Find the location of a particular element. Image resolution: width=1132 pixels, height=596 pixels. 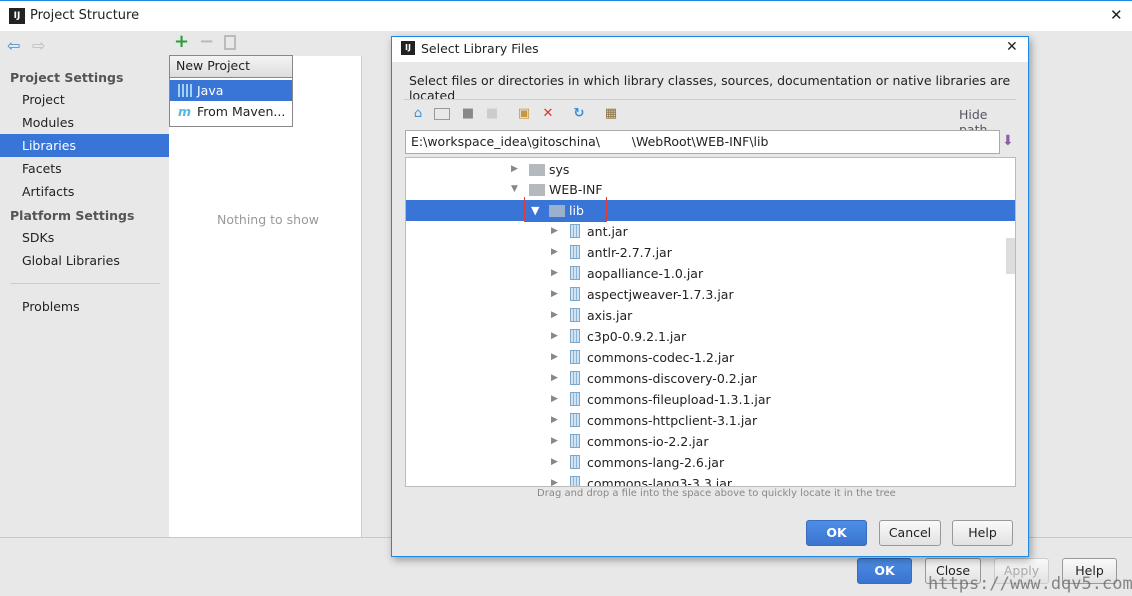

dialog-cancel-button: Cancel is located at coordinates (910, 533).